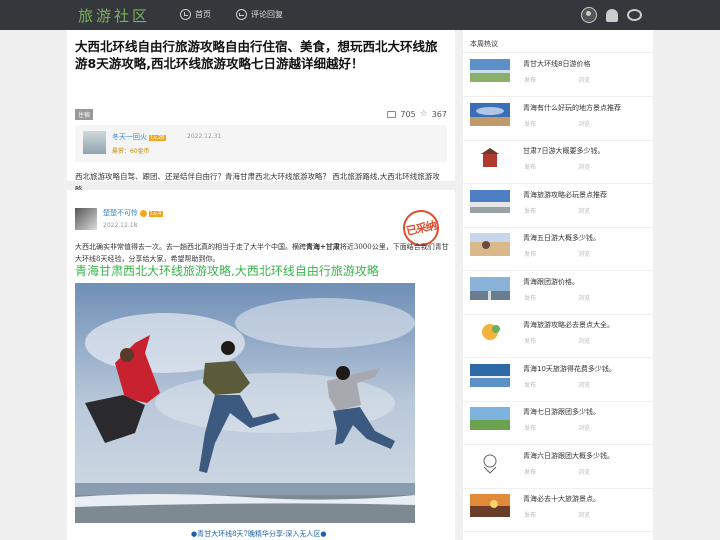  Describe the element at coordinates (561, 499) in the screenshot. I see `sidebar-item-title: 青海必去十大旅游景点。` at that location.